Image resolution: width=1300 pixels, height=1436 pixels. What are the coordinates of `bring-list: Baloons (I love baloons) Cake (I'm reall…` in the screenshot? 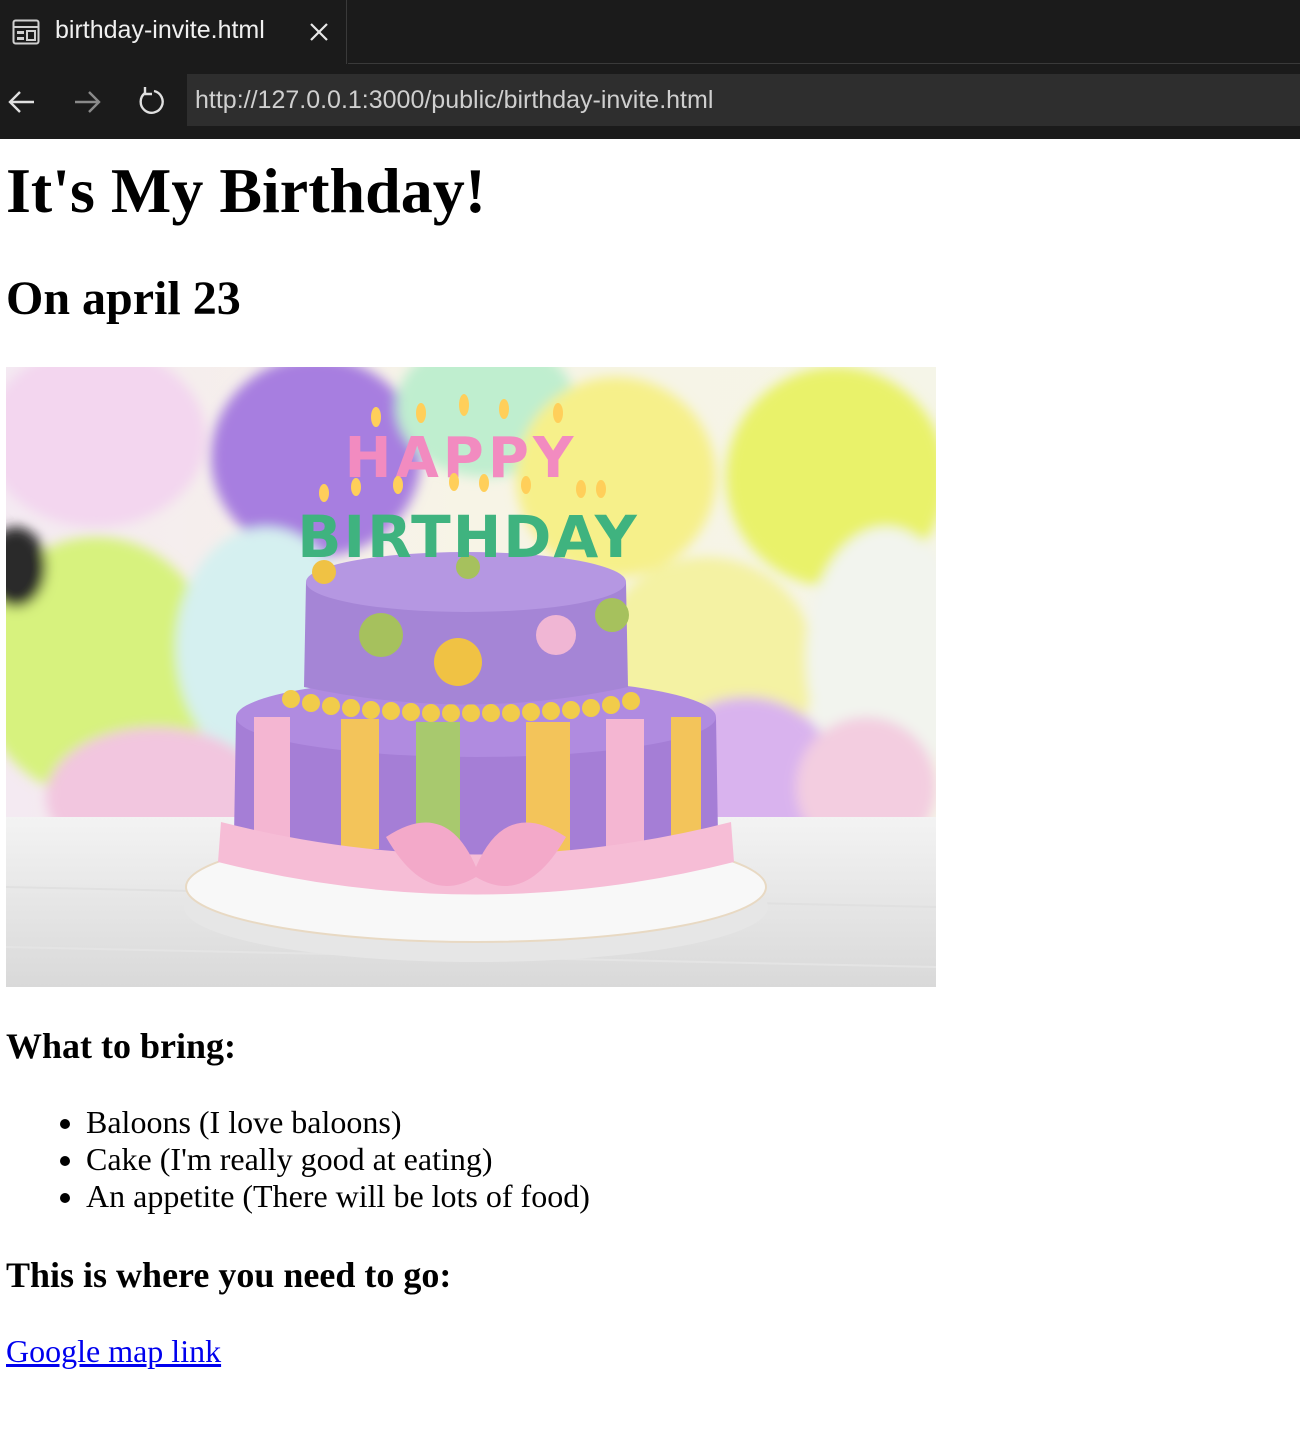 It's located at (318, 1159).